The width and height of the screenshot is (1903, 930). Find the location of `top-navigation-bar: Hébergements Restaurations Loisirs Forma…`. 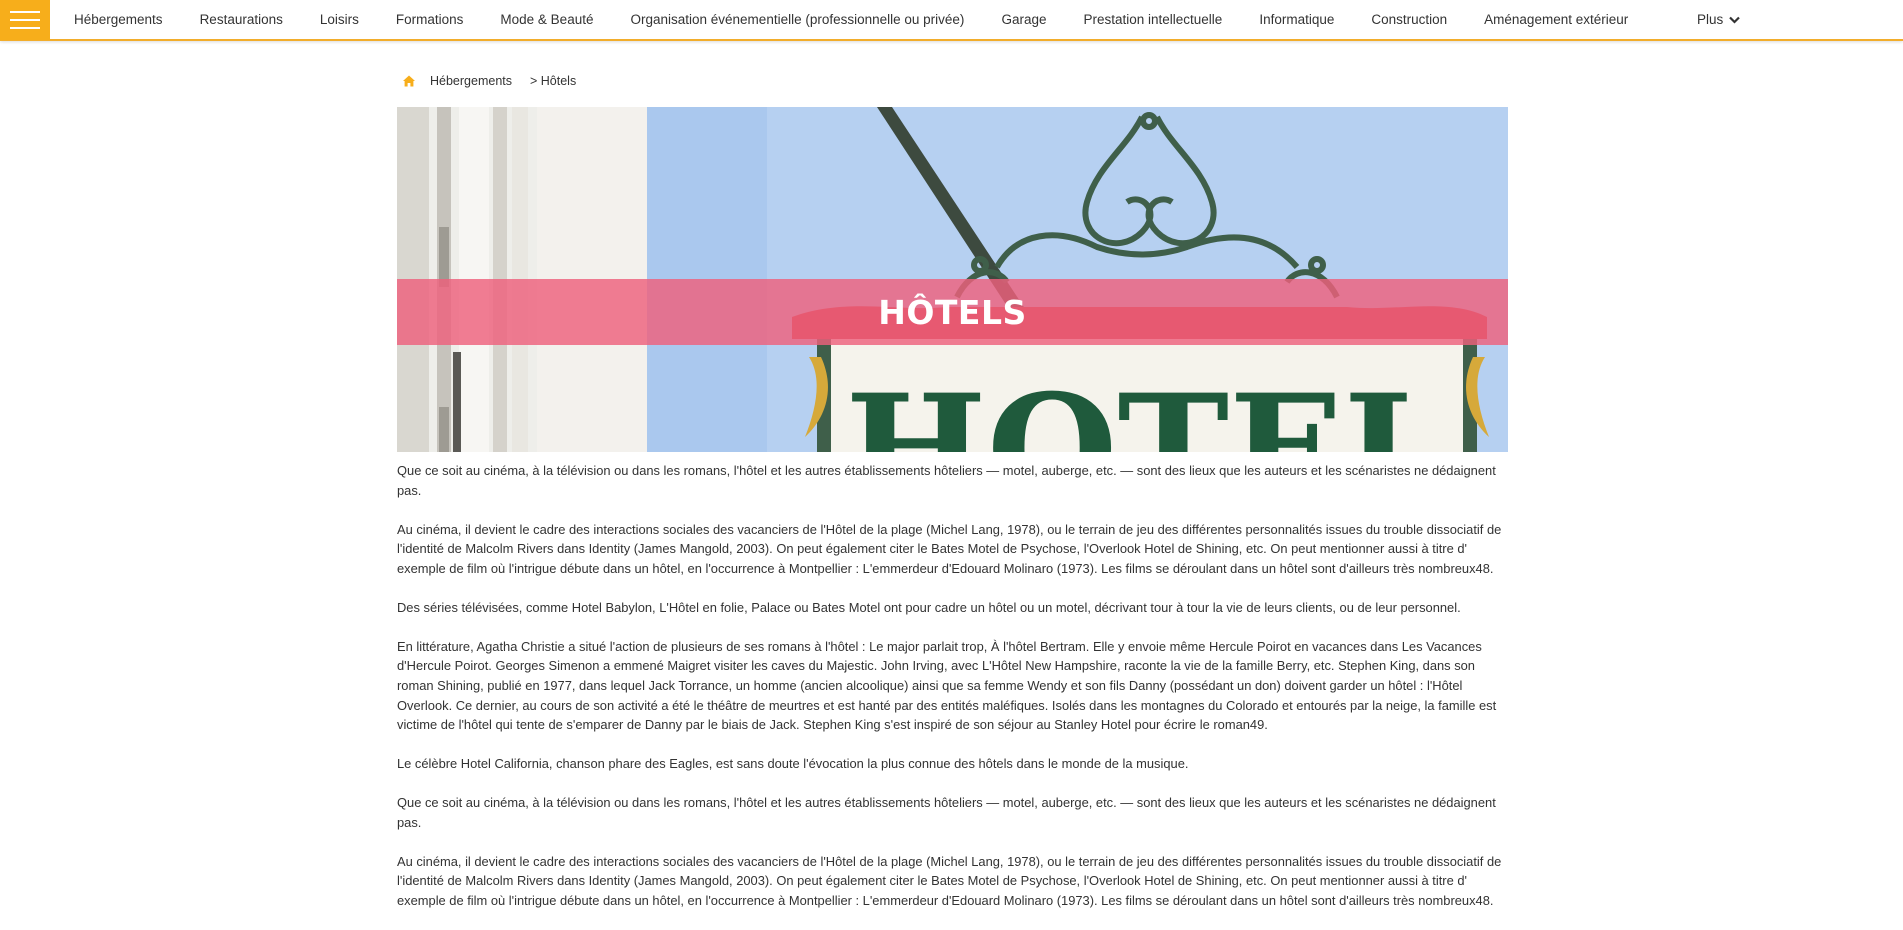

top-navigation-bar: Hébergements Restaurations Loisirs Forma… is located at coordinates (951, 20).